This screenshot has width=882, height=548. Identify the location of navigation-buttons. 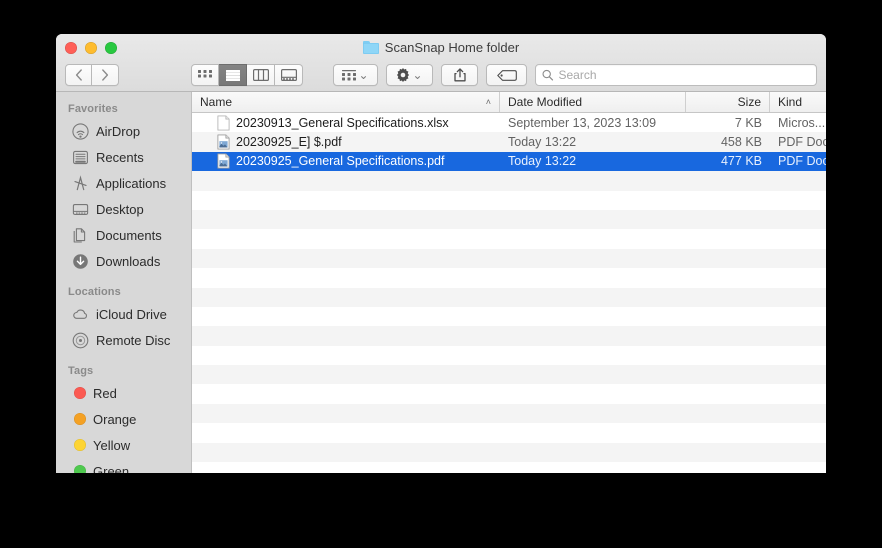
(92, 75).